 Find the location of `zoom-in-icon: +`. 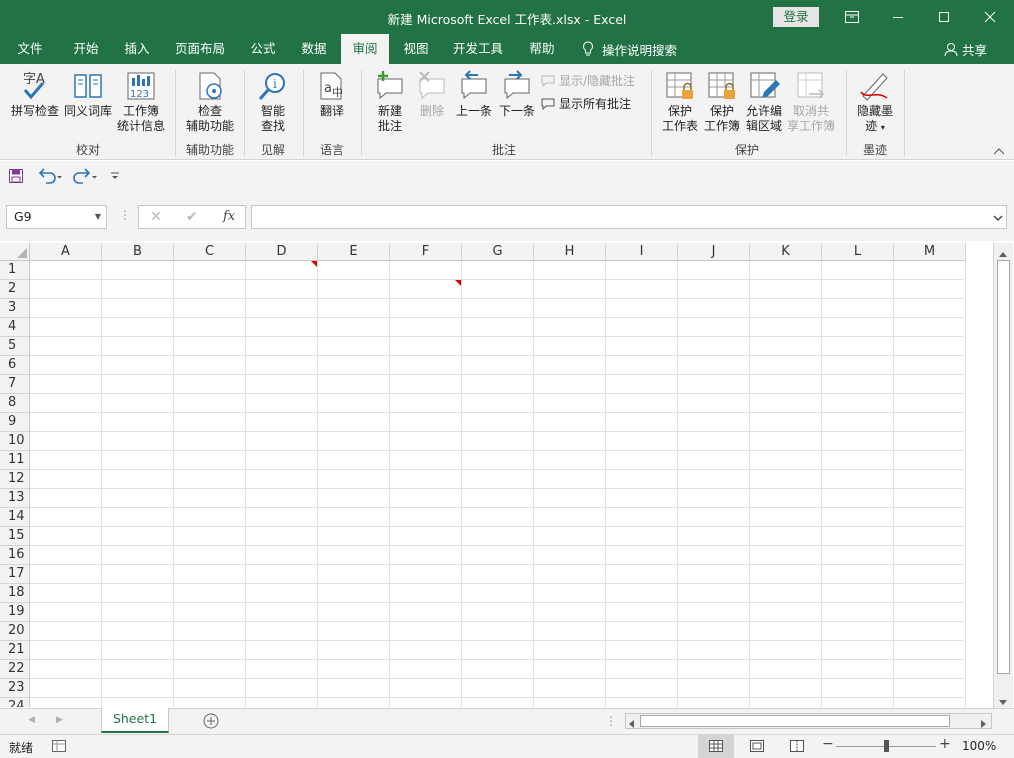

zoom-in-icon: + is located at coordinates (945, 744).